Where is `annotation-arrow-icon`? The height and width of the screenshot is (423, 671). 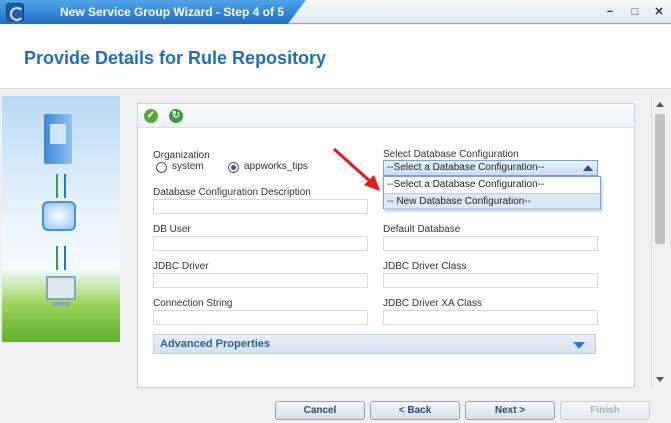 annotation-arrow-icon is located at coordinates (356, 169).